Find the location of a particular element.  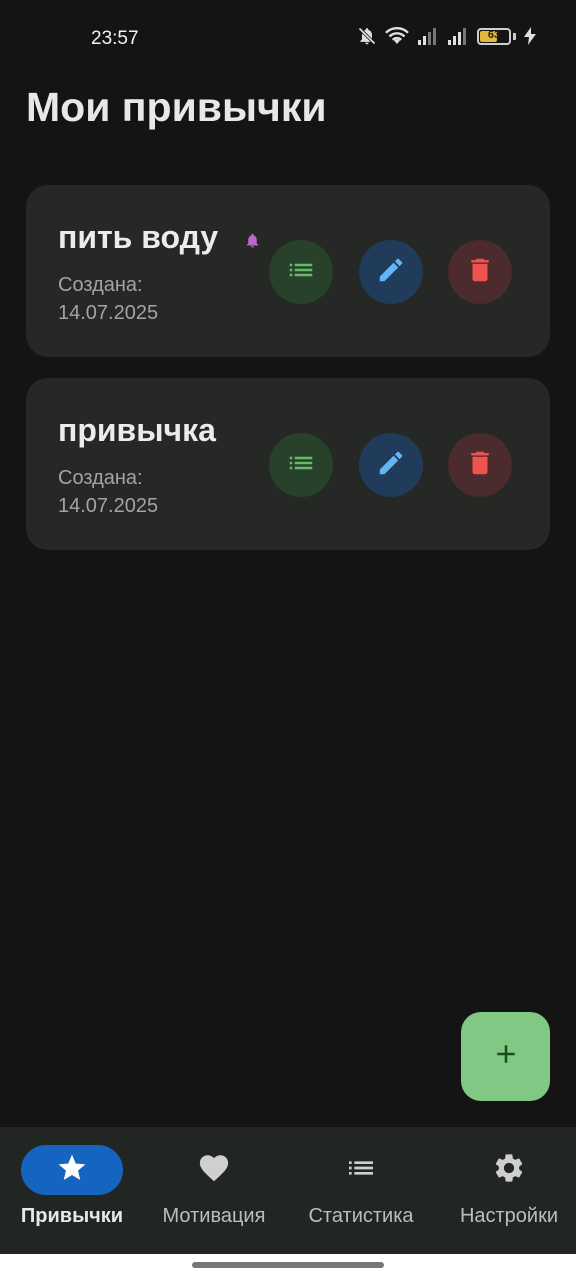

gear-icon is located at coordinates (509, 1170).